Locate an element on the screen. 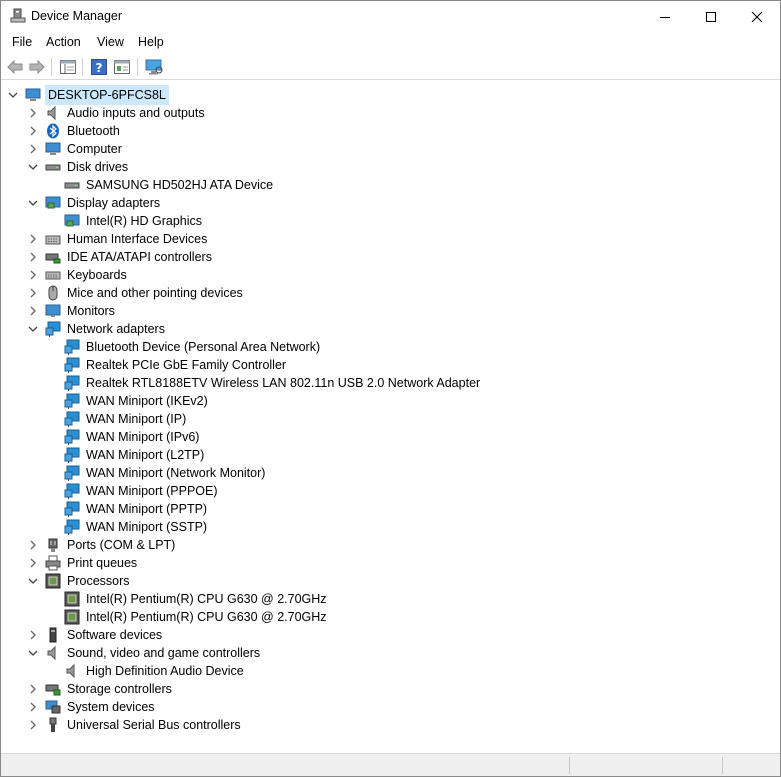 Image resolution: width=781 pixels, height=777 pixels. device-network: WAN Miniport (SSTP) is located at coordinates (136, 527).